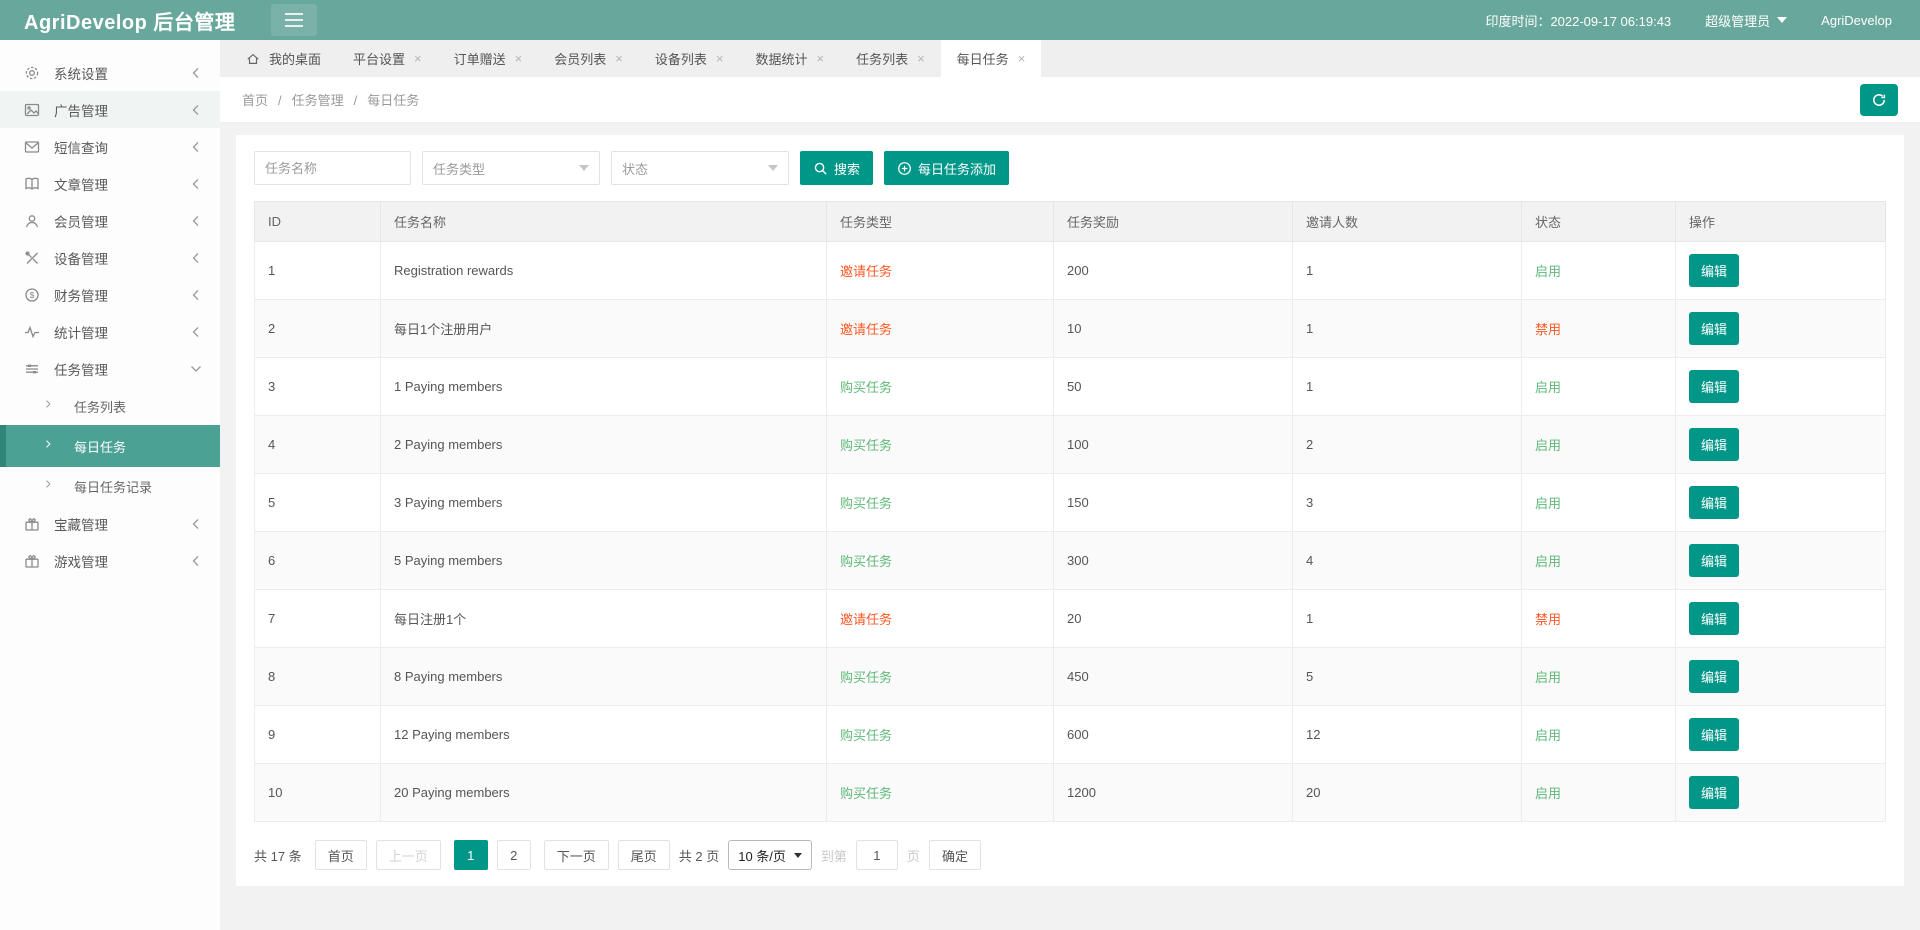 The width and height of the screenshot is (1920, 930). I want to click on pagination-page-button: 1, so click(470, 855).